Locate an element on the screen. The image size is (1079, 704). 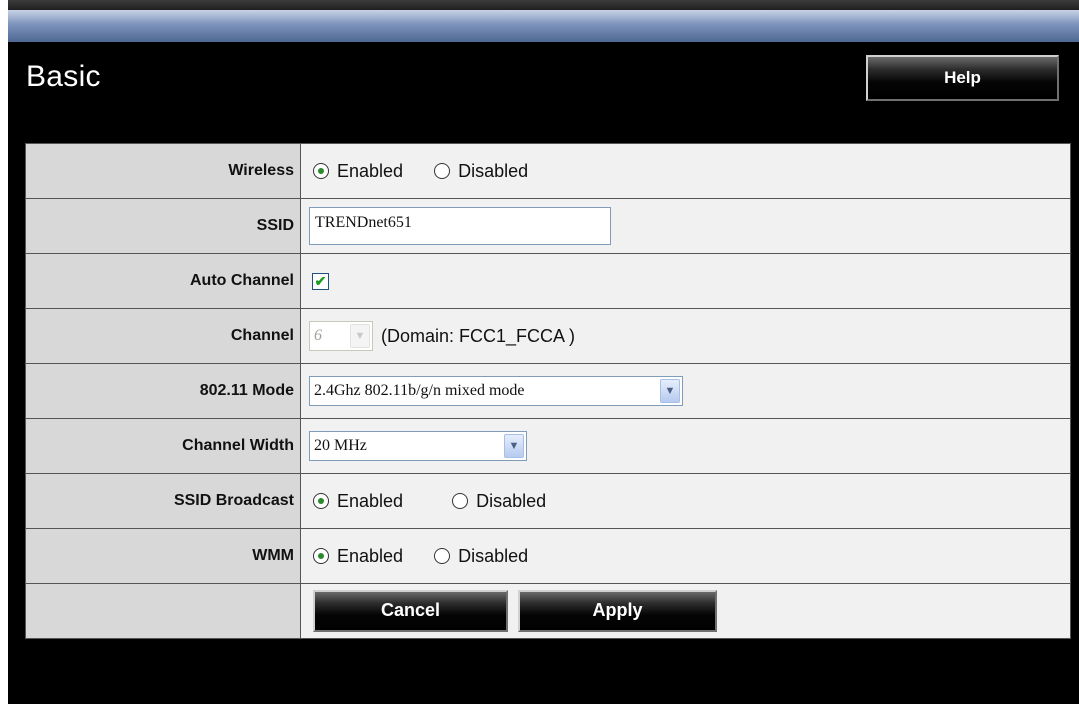
page-title: Basic is located at coordinates (63, 76).